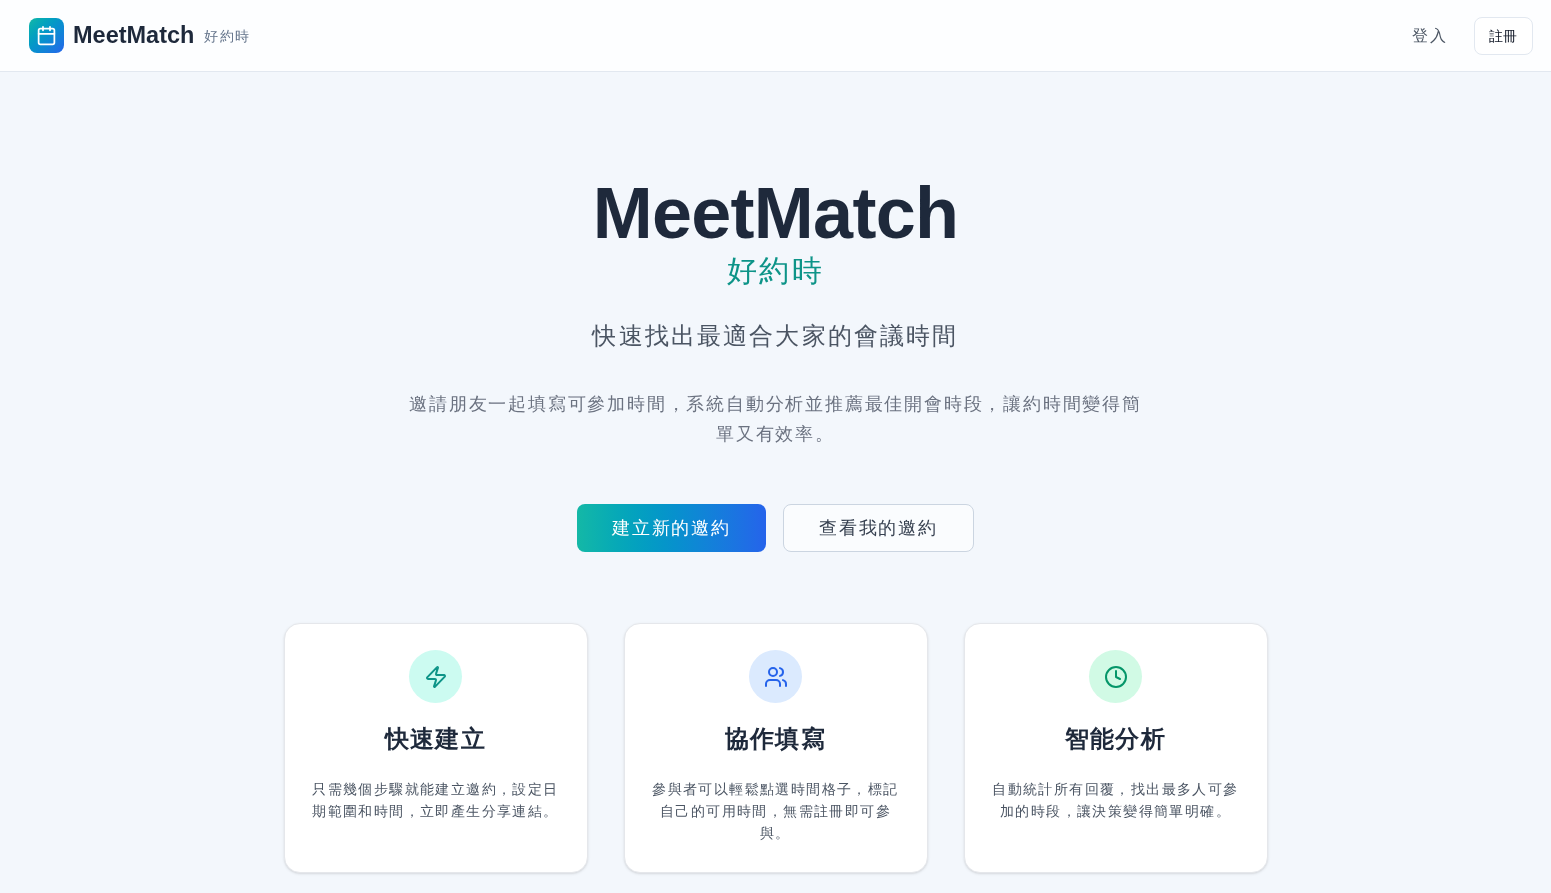 Image resolution: width=1551 pixels, height=893 pixels. Describe the element at coordinates (1115, 800) in the screenshot. I see `feature-description: 自動統計所有回覆，找出最多人可參加的時段，讓決策變得簡單明確。` at that location.